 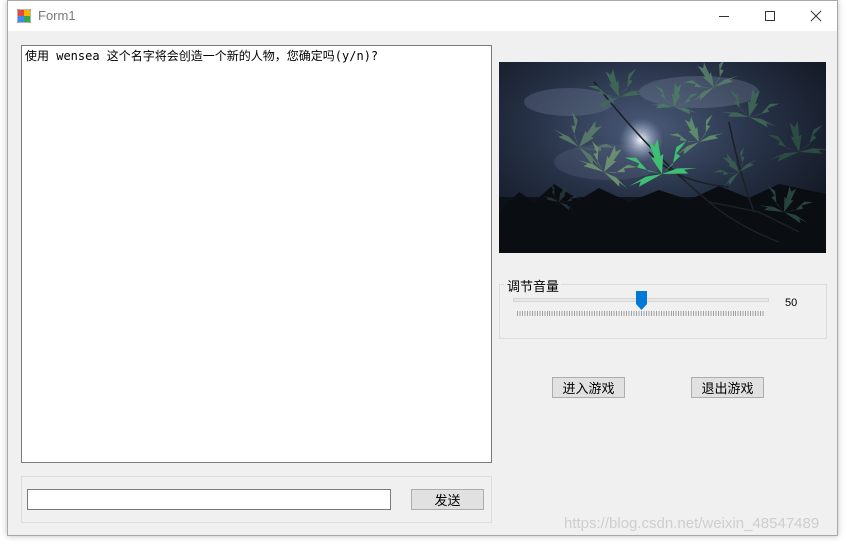 What do you see at coordinates (588, 387) in the screenshot?
I see `enter-game-button: 进入游戏` at bounding box center [588, 387].